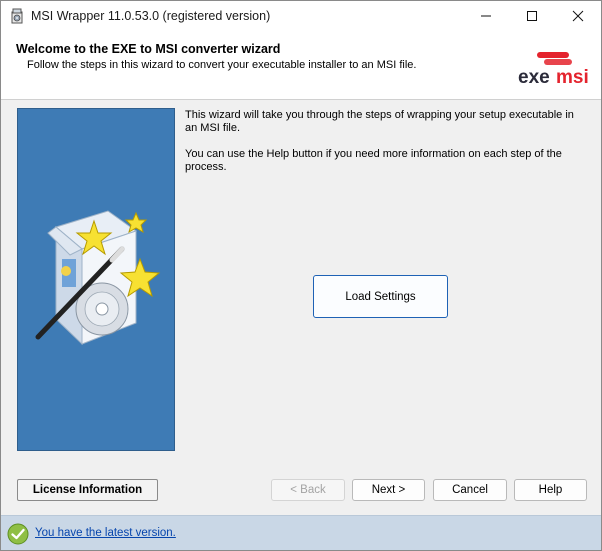 Image resolution: width=602 pixels, height=551 pixels. I want to click on installer-app-icon, so click(17, 16).